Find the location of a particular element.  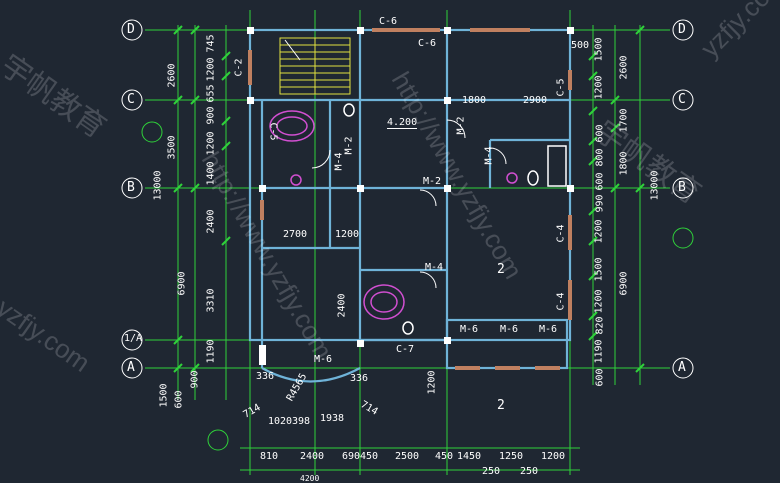

door-label-m6-c: M-6 is located at coordinates (548, 329).